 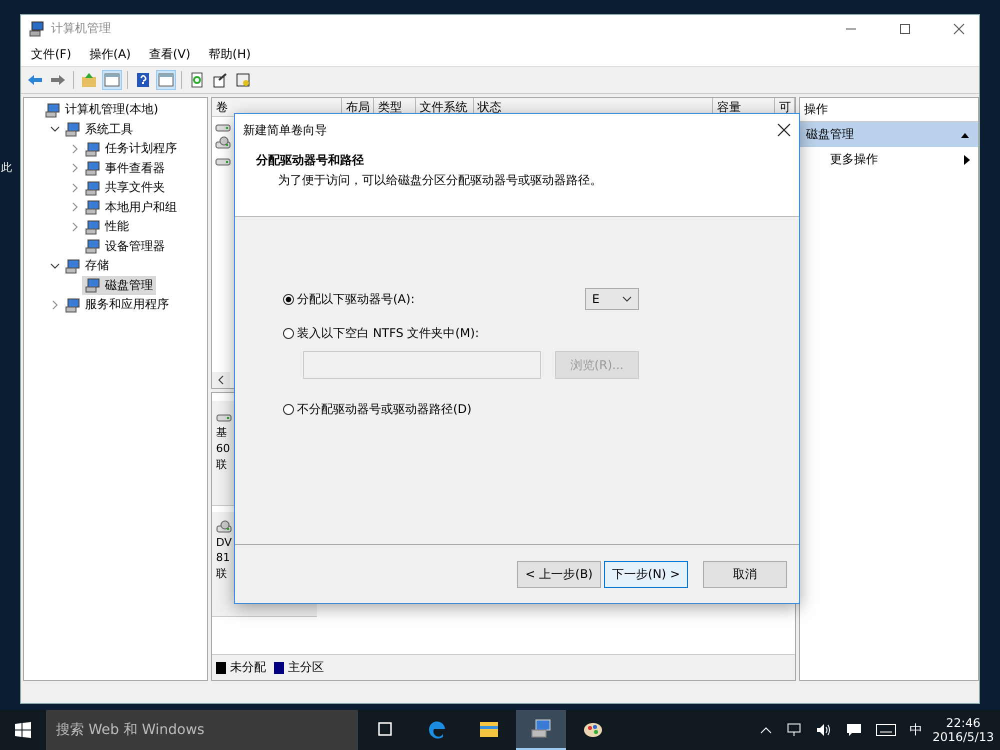 What do you see at coordinates (963, 723) in the screenshot?
I see `clock-time: 22:46` at bounding box center [963, 723].